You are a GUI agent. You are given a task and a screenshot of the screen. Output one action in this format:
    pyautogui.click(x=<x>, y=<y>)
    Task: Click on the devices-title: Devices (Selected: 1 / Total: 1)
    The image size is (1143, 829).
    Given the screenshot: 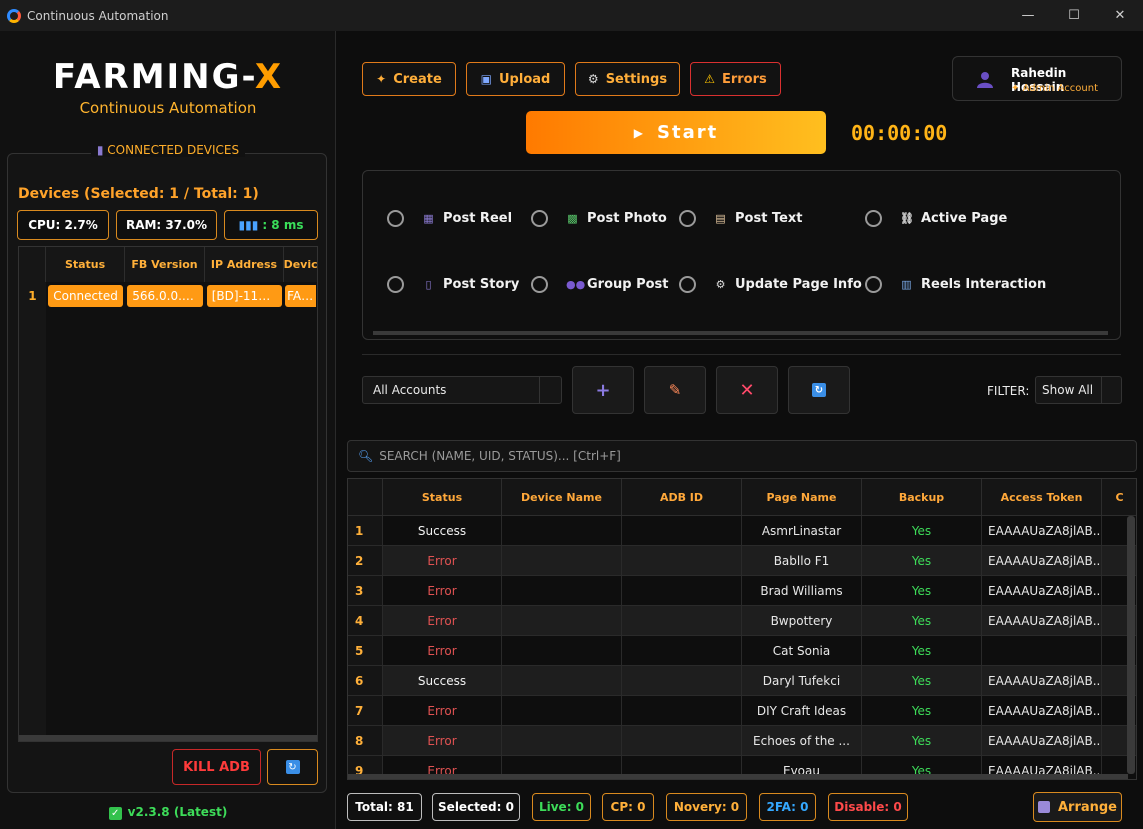 What is the action you would take?
    pyautogui.click(x=138, y=194)
    